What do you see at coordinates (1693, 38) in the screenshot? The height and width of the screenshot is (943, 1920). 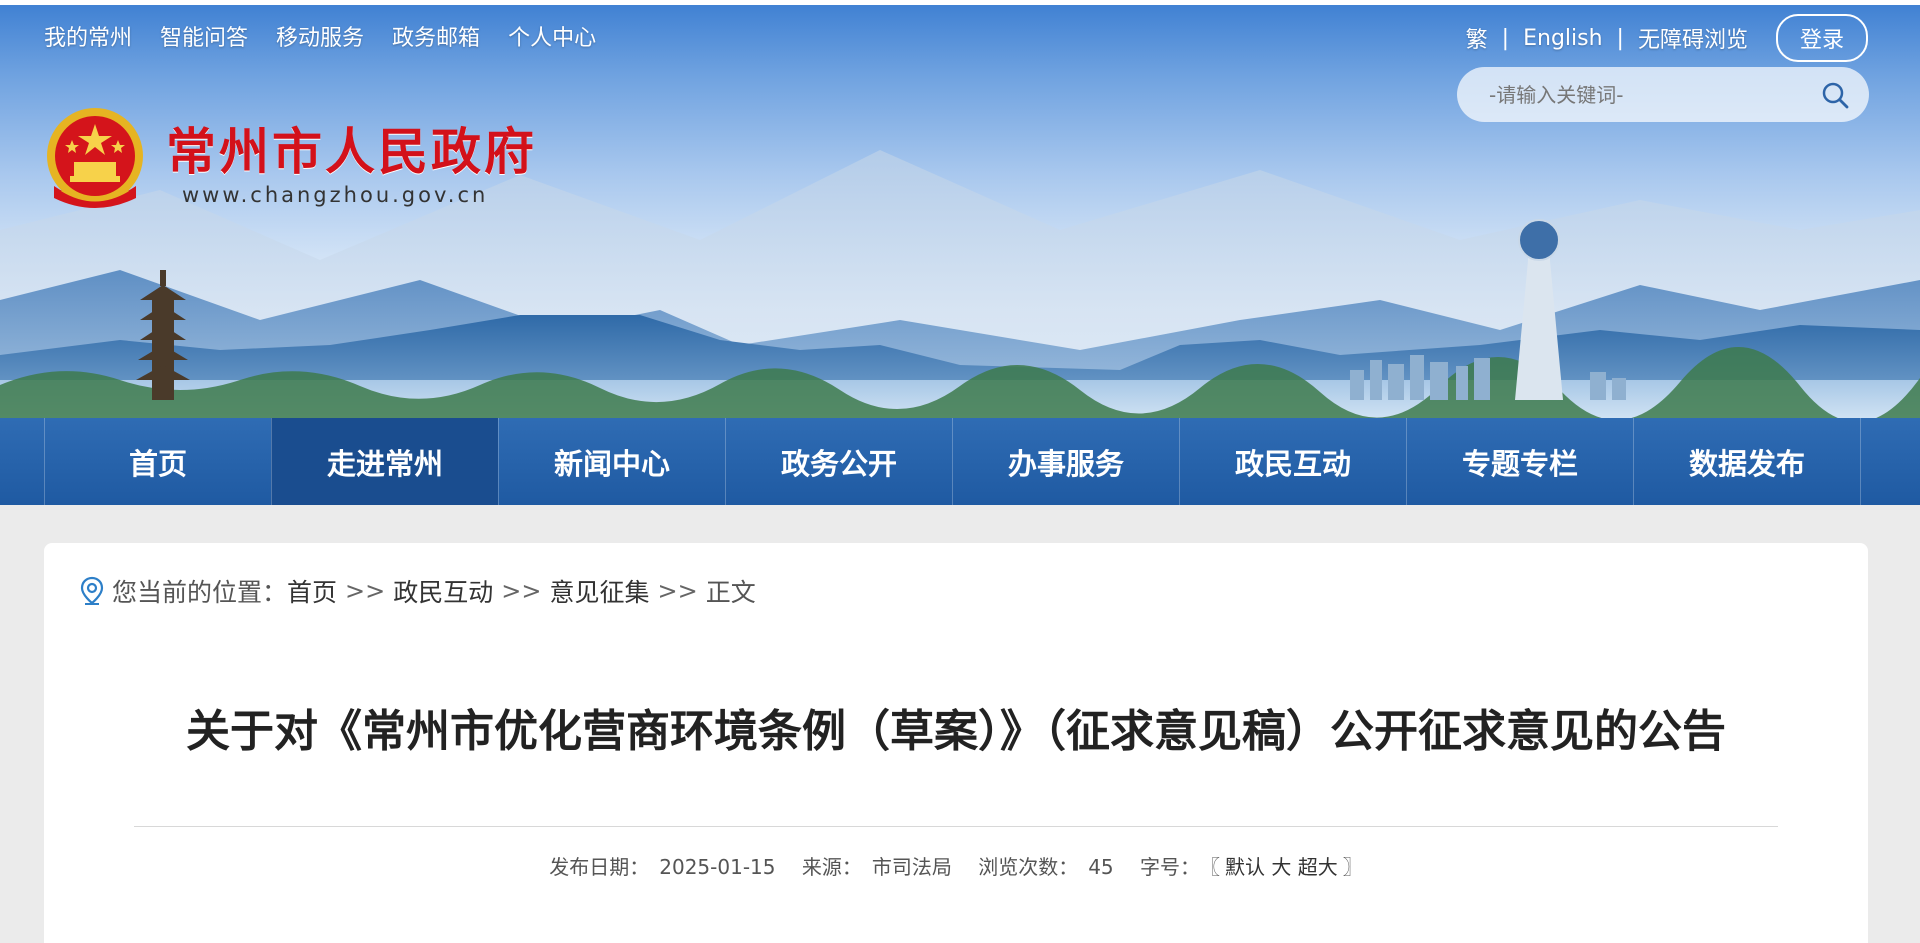 I see `link-accessibility: 无障碍浏览` at bounding box center [1693, 38].